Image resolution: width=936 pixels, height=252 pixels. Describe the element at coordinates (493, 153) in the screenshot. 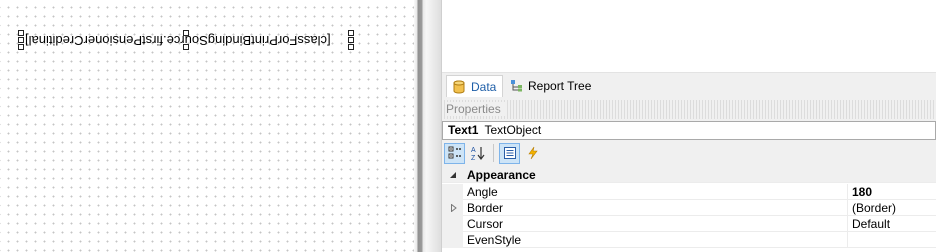

I see `toolbar-separator` at that location.